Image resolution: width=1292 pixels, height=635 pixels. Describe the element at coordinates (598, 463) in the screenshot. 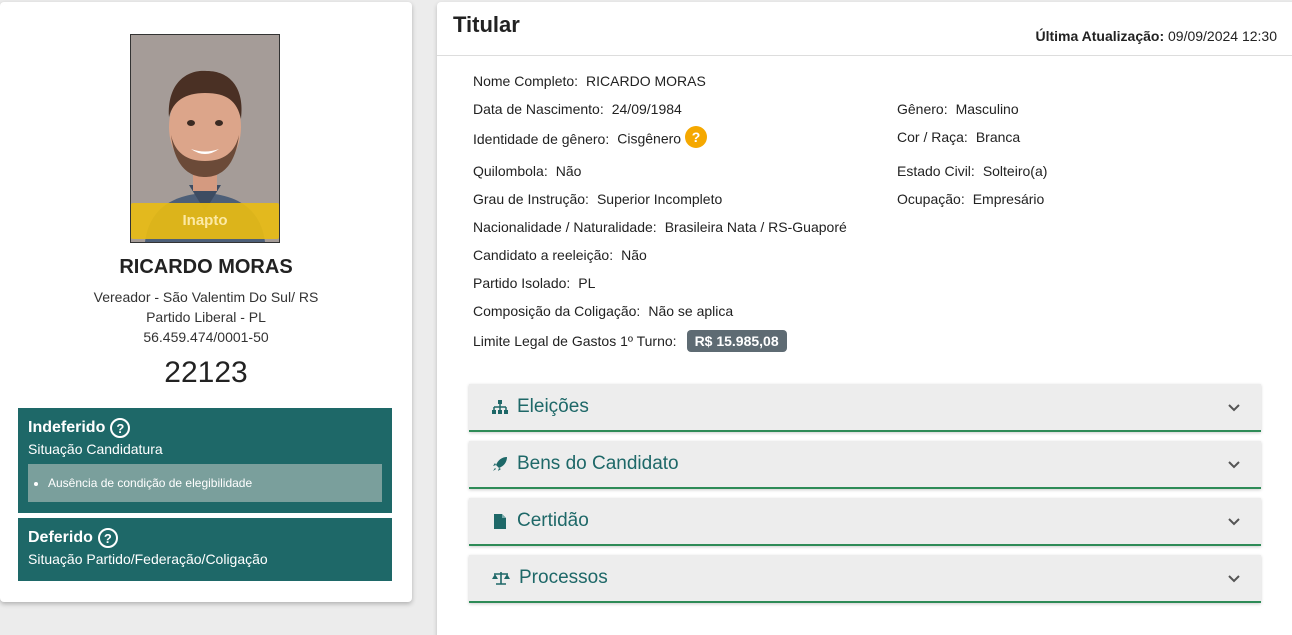

I see `accordion-label: Bens do Candidato` at that location.